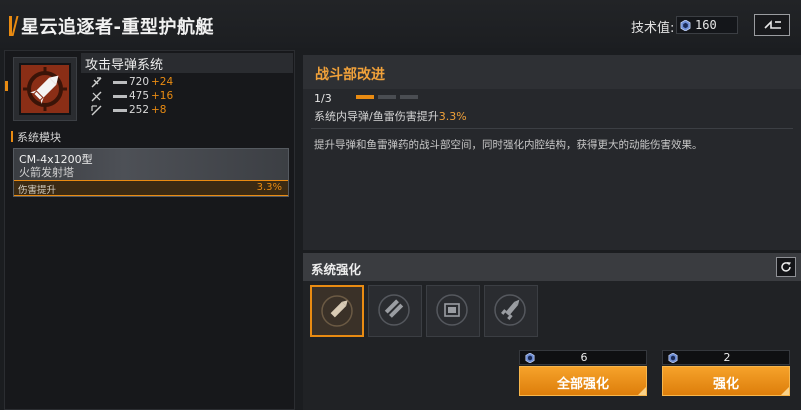 Image resolution: width=801 pixels, height=410 pixels. I want to click on enhance-all-cost: 6, so click(583, 357).